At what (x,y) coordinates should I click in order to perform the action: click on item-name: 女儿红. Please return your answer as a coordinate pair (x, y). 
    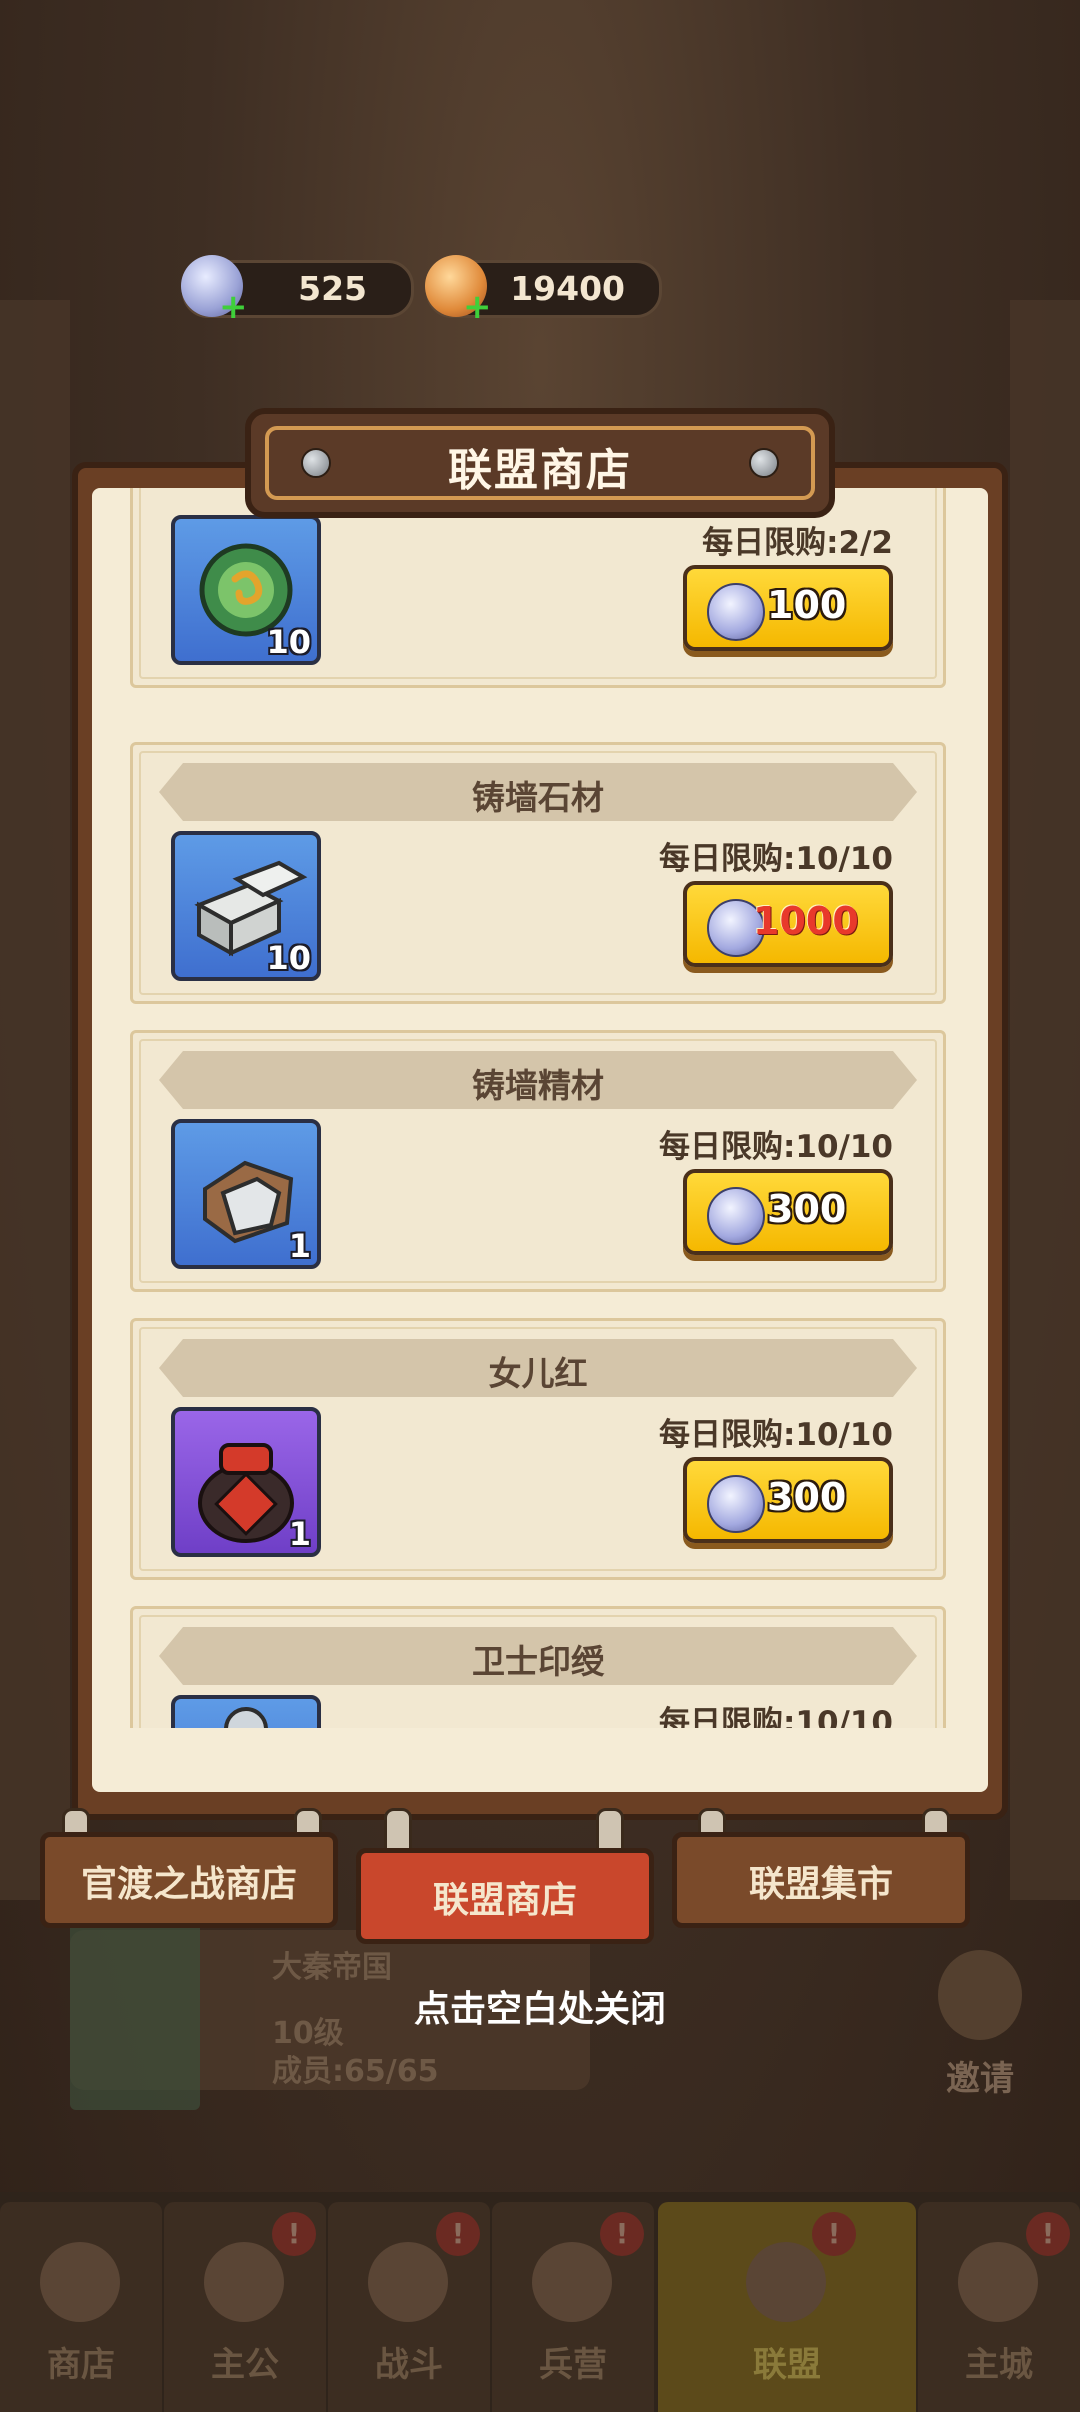
    Looking at the image, I should click on (538, 1373).